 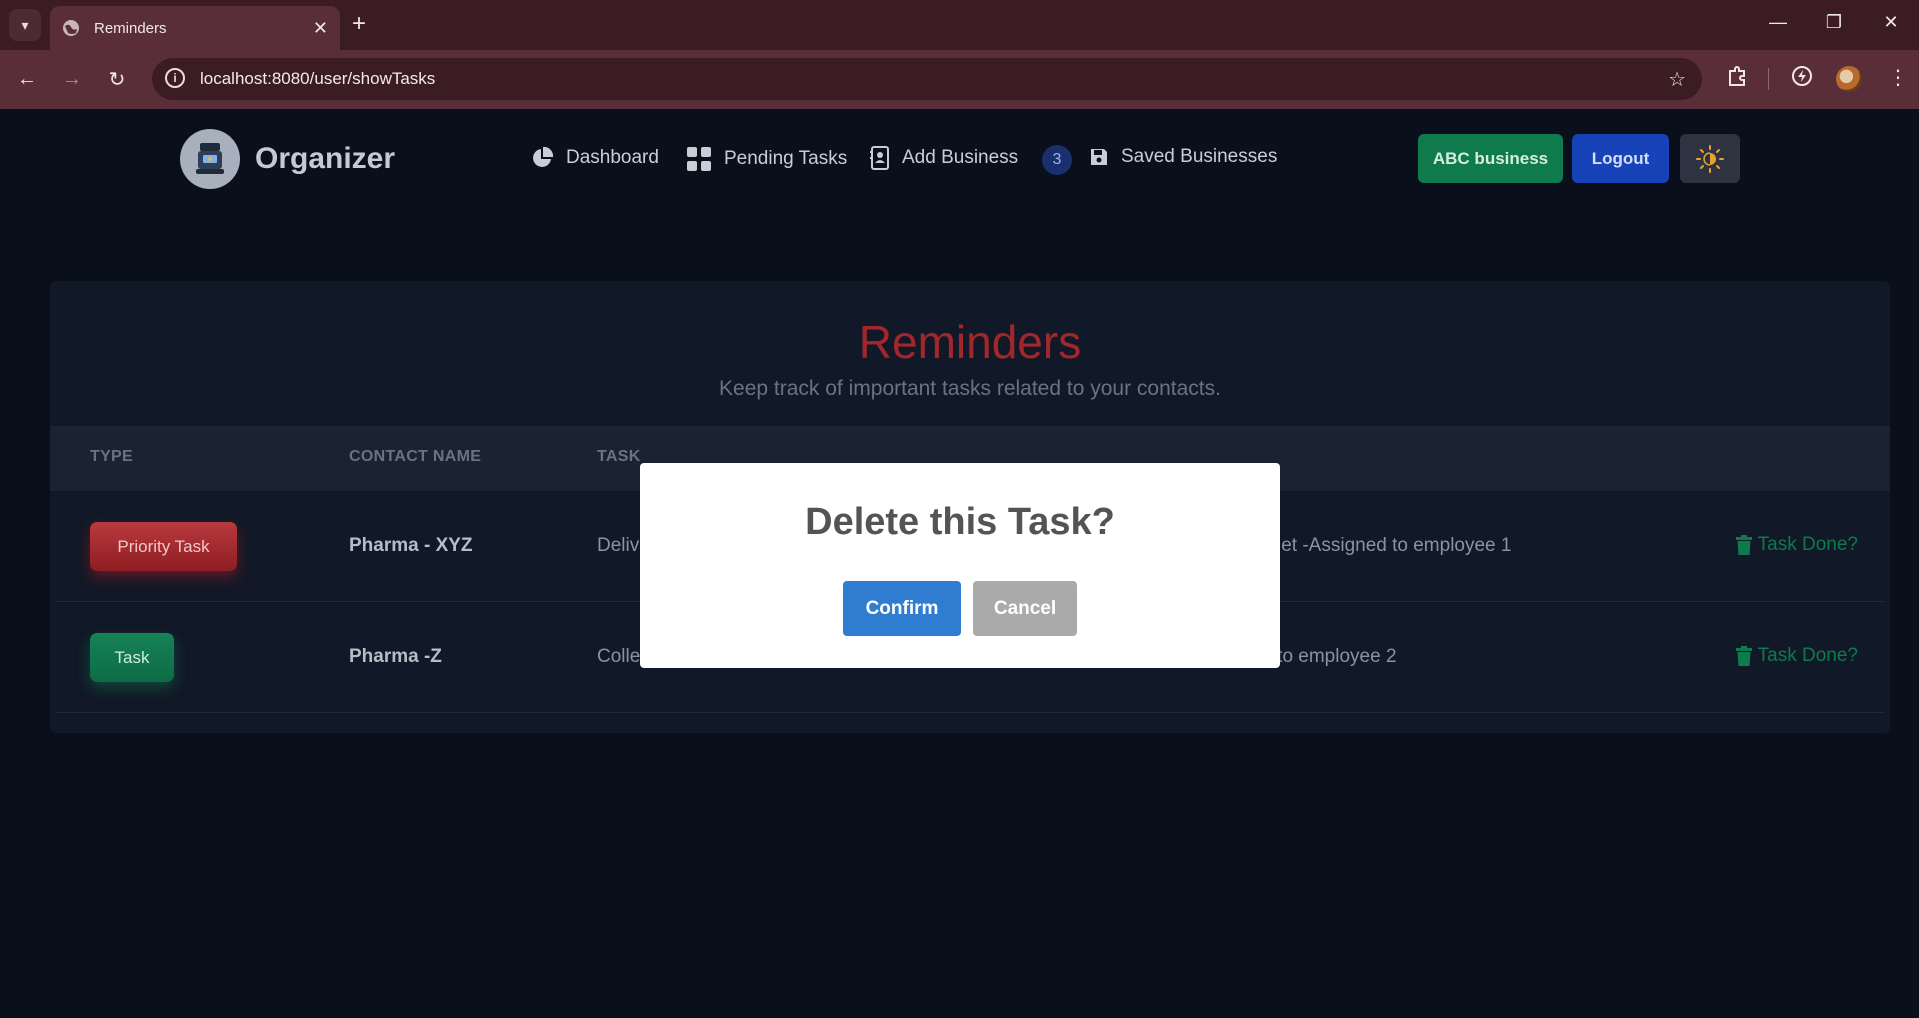 I want to click on task-text: Deliv, so click(x=618, y=545).